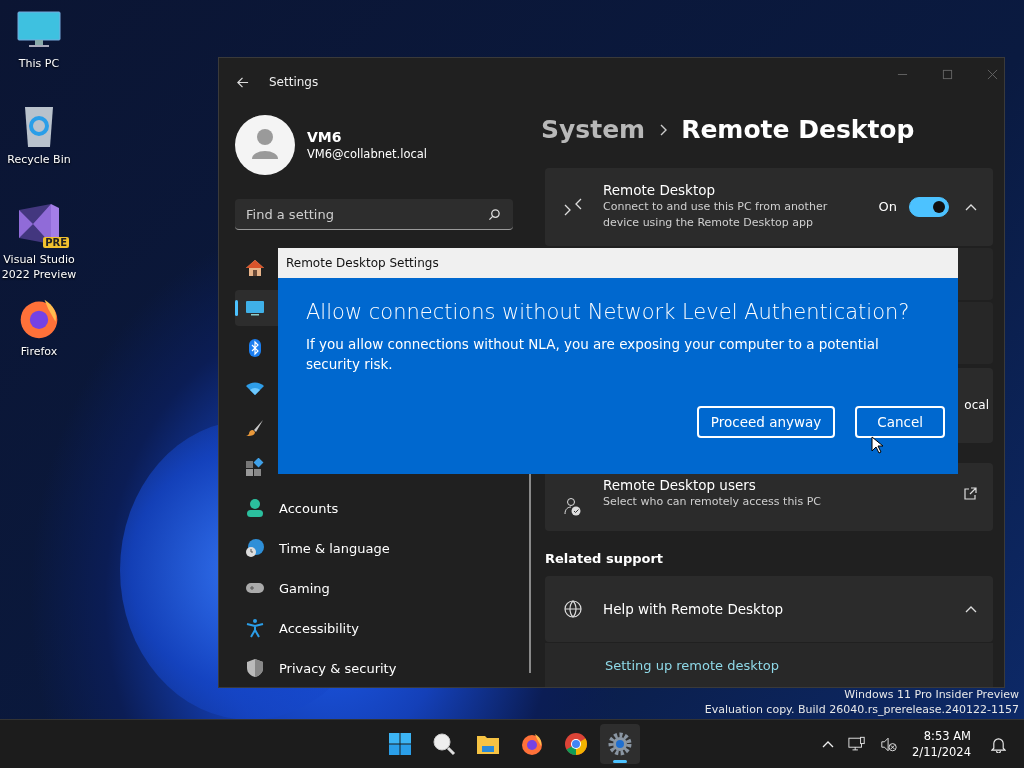 This screenshot has height=768, width=1024. What do you see at coordinates (861, 709) in the screenshot?
I see `build-info-text: Evaluation copy. Build 26040.rs_prerelease.240122-1157` at bounding box center [861, 709].